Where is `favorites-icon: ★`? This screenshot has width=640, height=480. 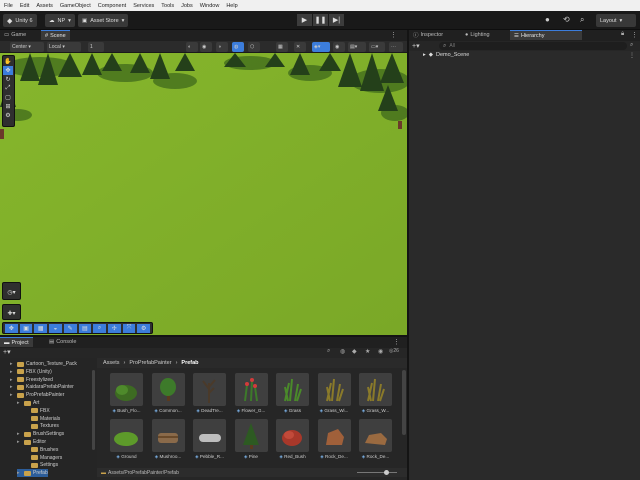 favorites-icon: ★ is located at coordinates (367, 351).